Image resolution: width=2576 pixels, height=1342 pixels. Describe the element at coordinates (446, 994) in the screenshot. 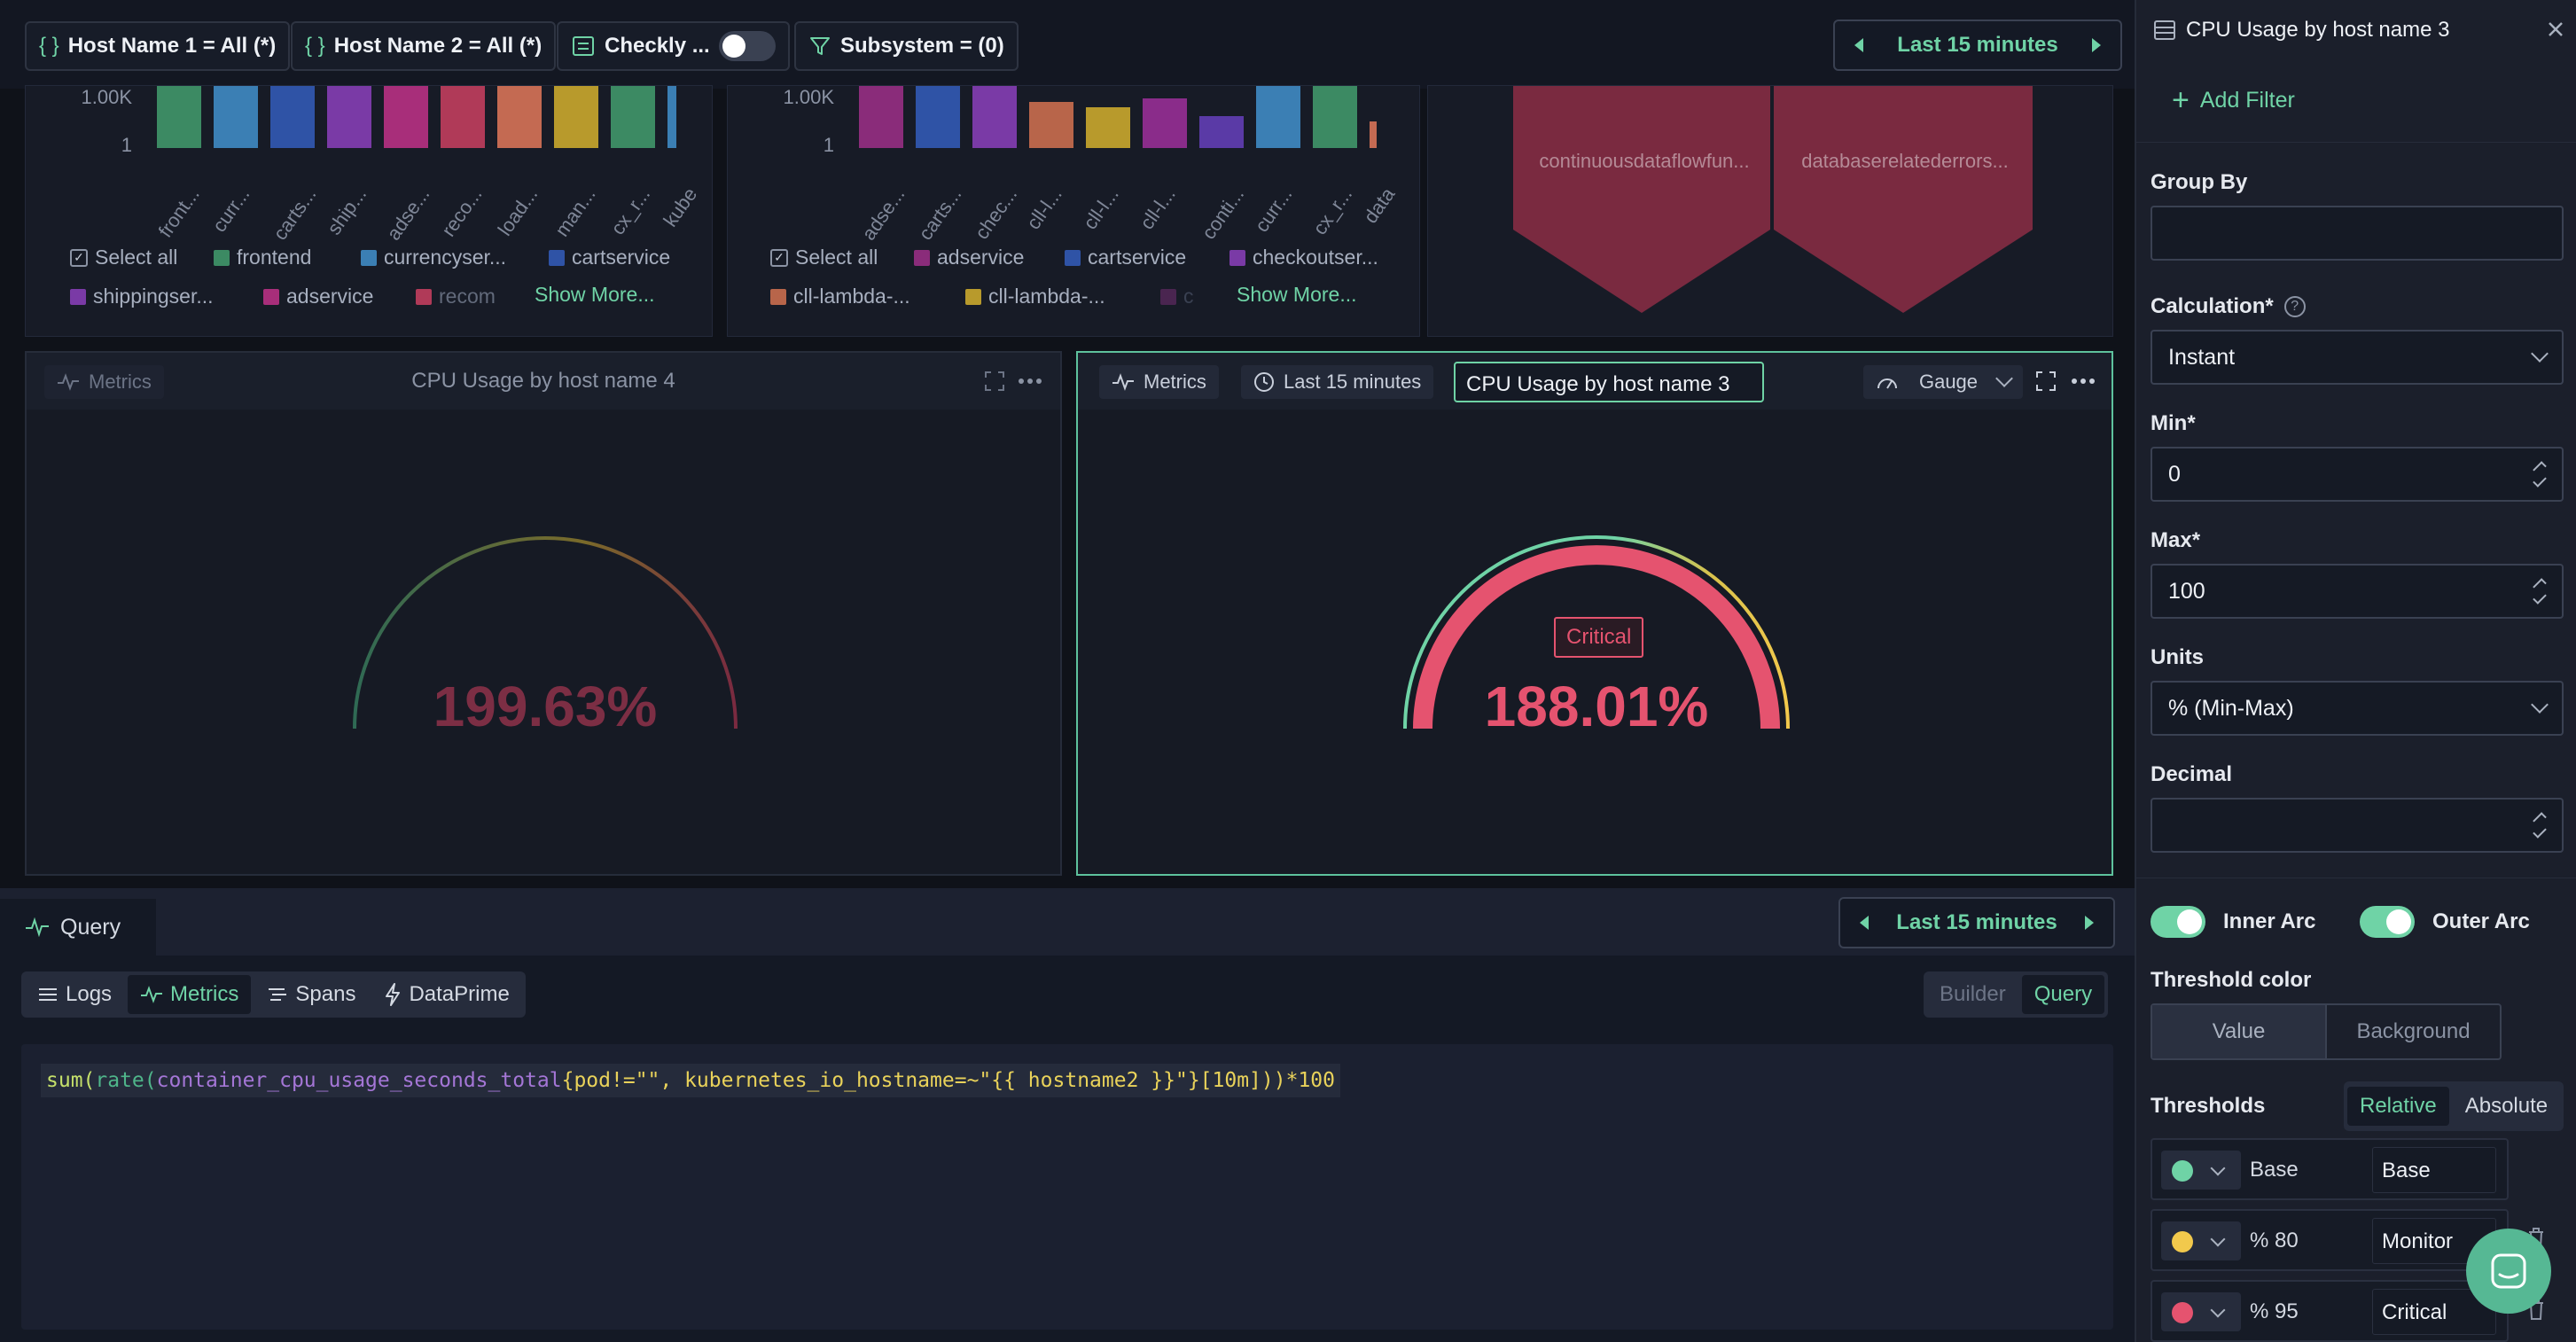

I see `source-dataprime-button: DataPrime` at that location.